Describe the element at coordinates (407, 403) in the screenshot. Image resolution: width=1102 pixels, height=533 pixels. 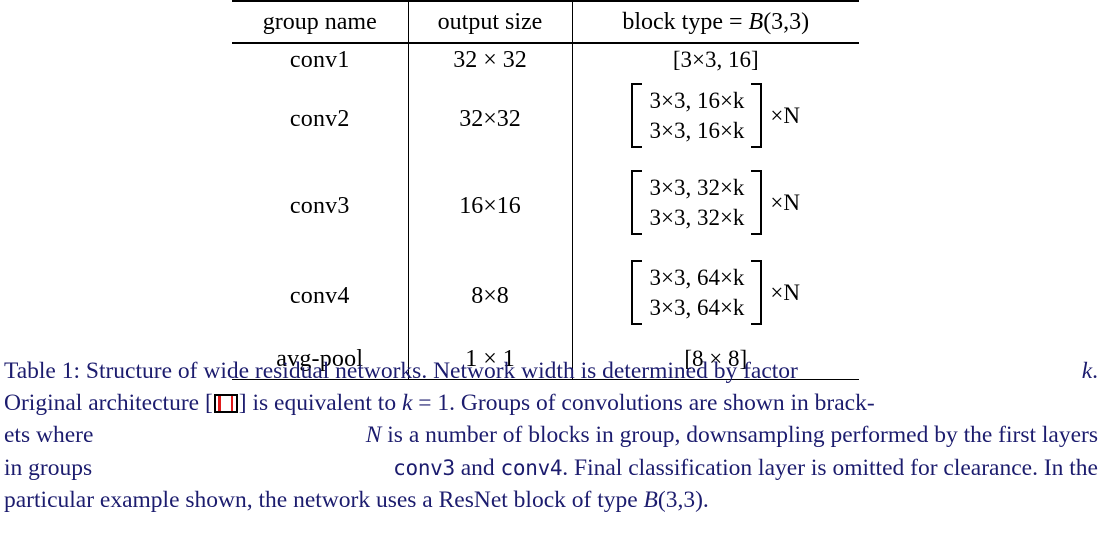
I see `caption-line-2-italic-k: k` at that location.